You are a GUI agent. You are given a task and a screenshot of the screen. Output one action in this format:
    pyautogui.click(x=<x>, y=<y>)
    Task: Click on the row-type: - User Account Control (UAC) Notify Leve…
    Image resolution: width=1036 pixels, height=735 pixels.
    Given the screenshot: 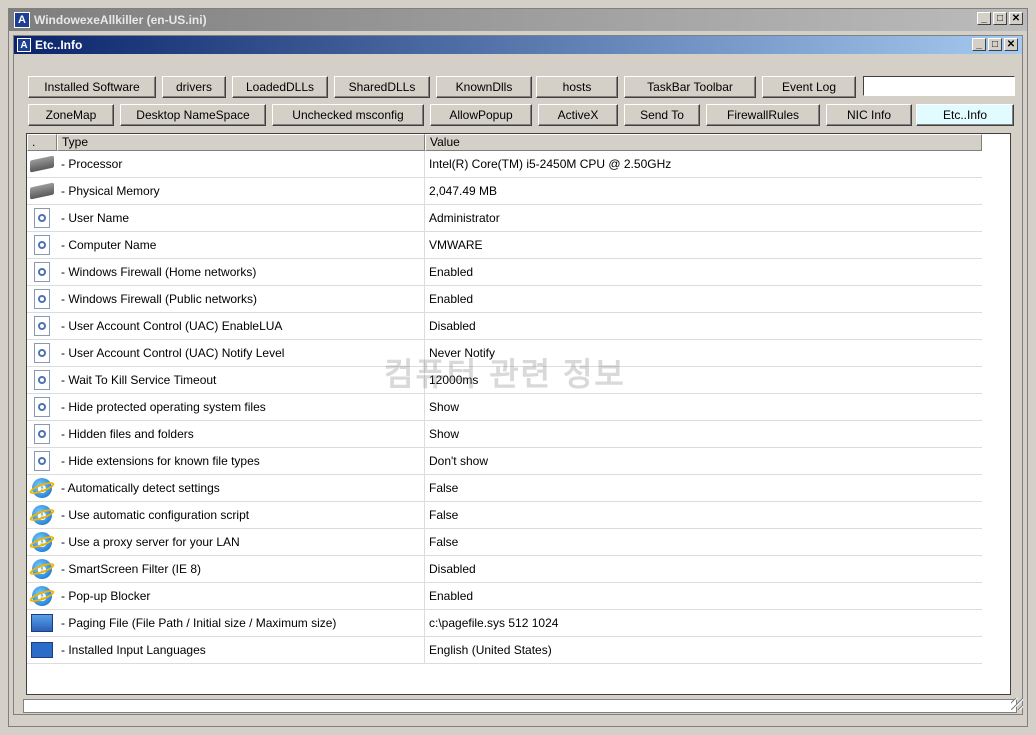 What is the action you would take?
    pyautogui.click(x=241, y=353)
    